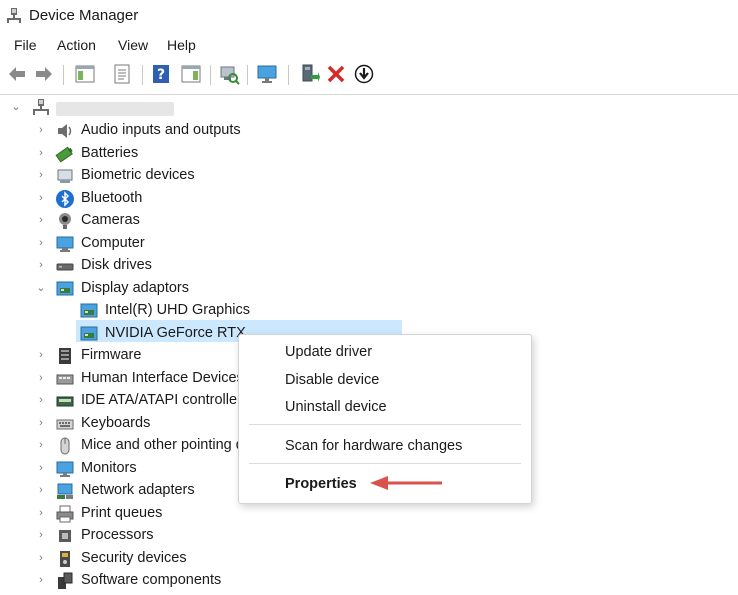 Image resolution: width=738 pixels, height=595 pixels. I want to click on help-icon: ?, so click(161, 74).